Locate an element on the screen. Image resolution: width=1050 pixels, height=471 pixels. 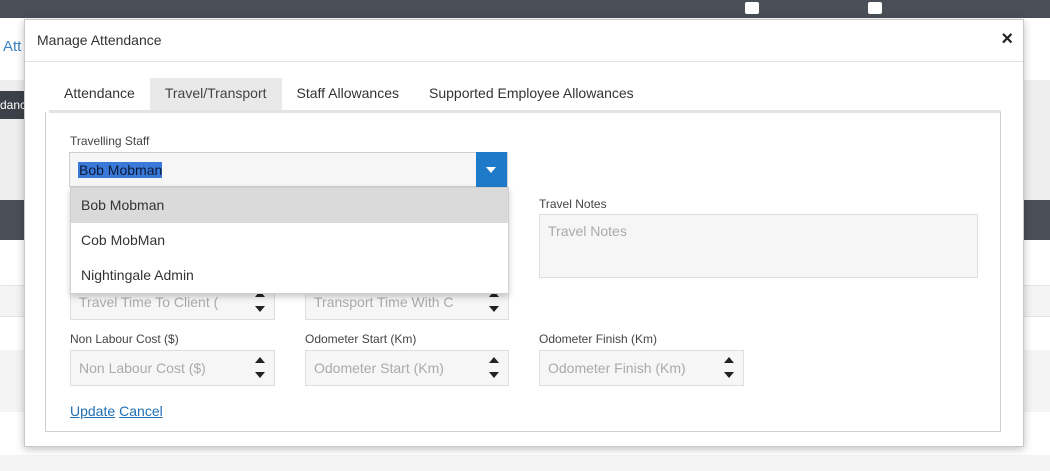
background-top-bar is located at coordinates (525, 9).